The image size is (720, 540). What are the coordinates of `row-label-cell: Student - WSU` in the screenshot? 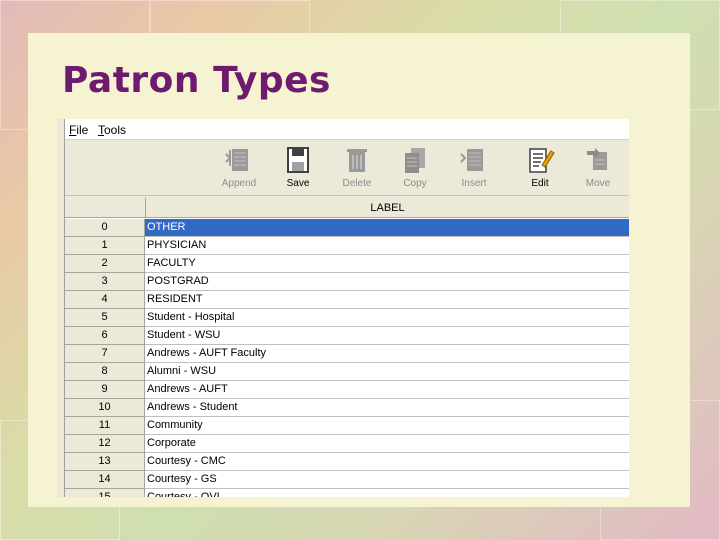 It's located at (387, 336).